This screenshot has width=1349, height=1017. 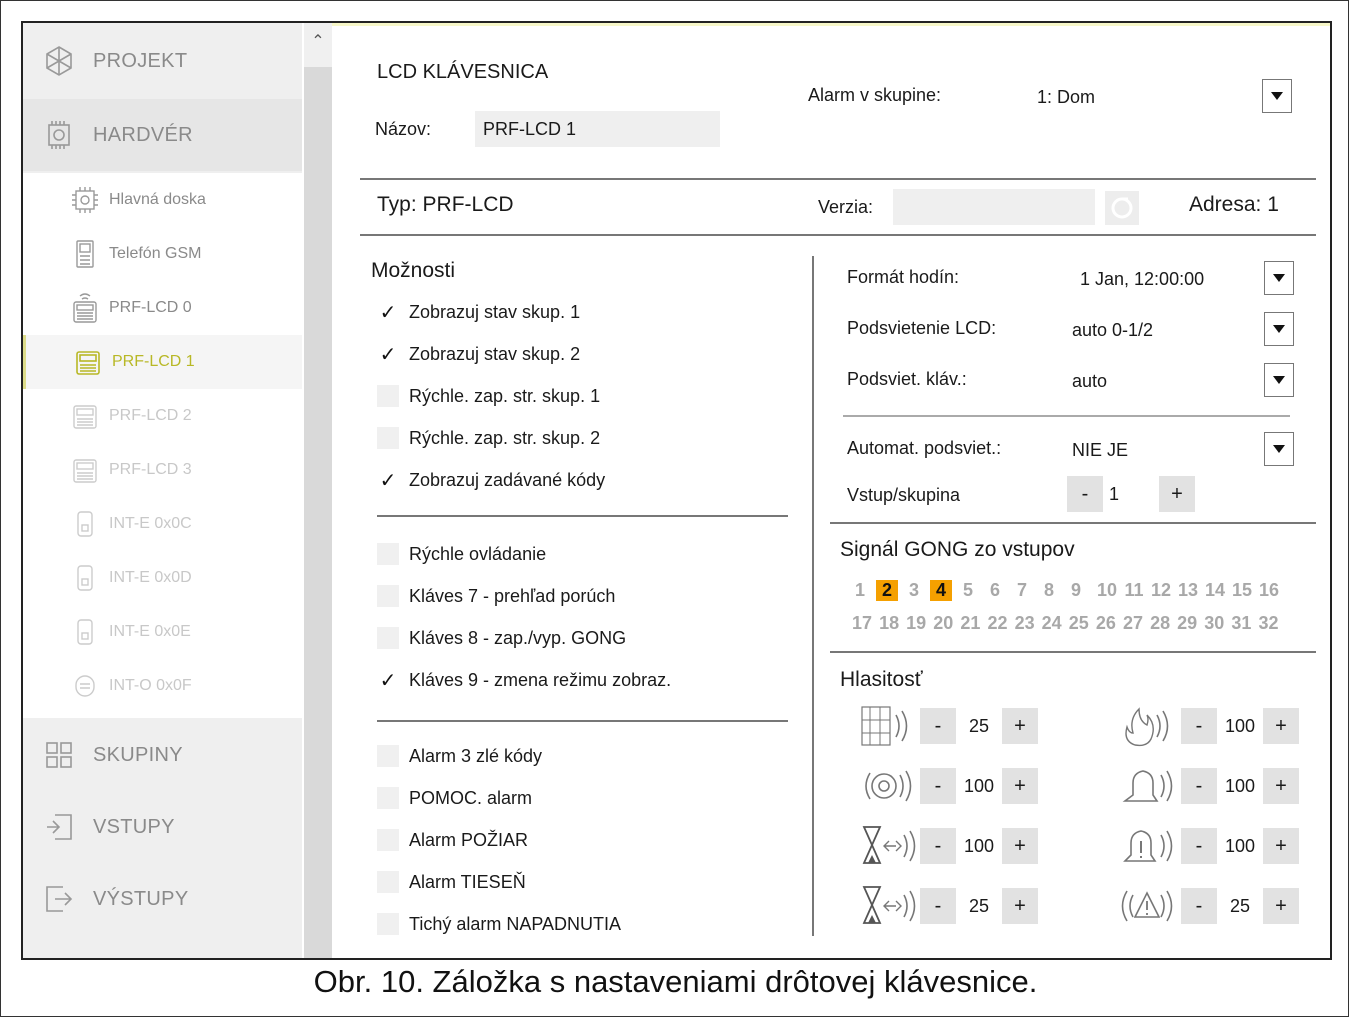 What do you see at coordinates (941, 590) in the screenshot?
I see `gong-input-number: 4` at bounding box center [941, 590].